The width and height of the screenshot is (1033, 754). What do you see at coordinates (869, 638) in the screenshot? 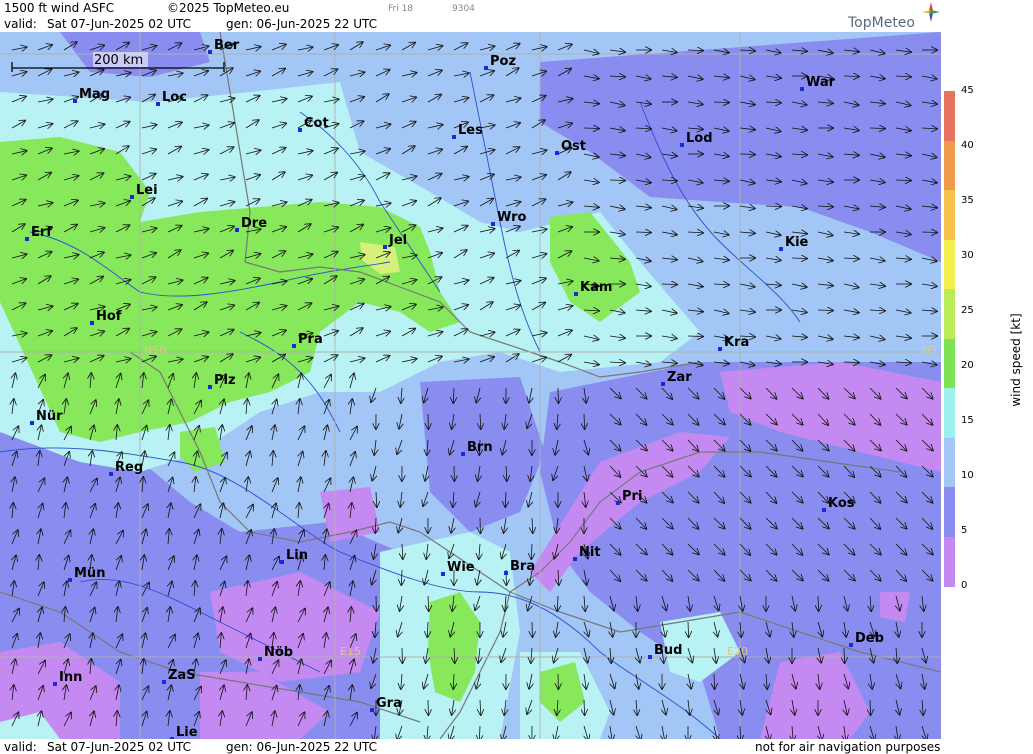
I see `city-label: Deb` at bounding box center [869, 638].